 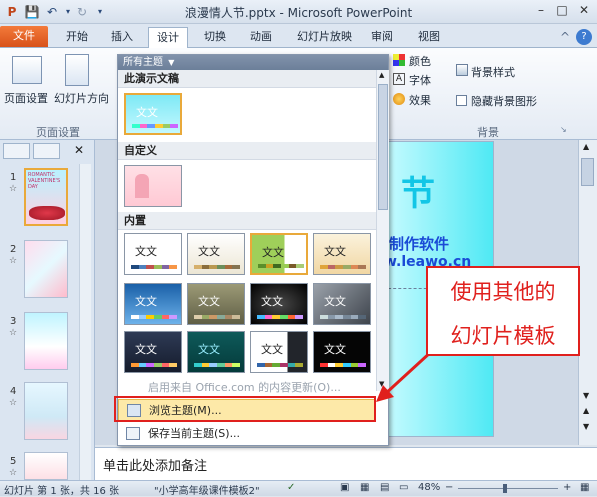 I want to click on tab-transitions: 切换, so click(x=215, y=37).